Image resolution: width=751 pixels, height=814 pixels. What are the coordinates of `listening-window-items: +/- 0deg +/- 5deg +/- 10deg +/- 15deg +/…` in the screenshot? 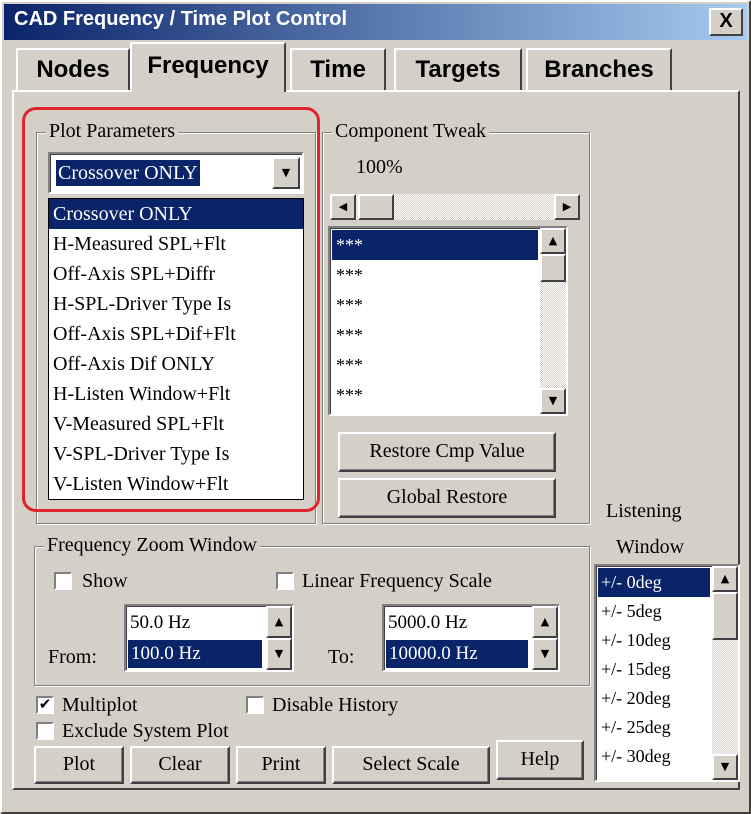 It's located at (654, 669).